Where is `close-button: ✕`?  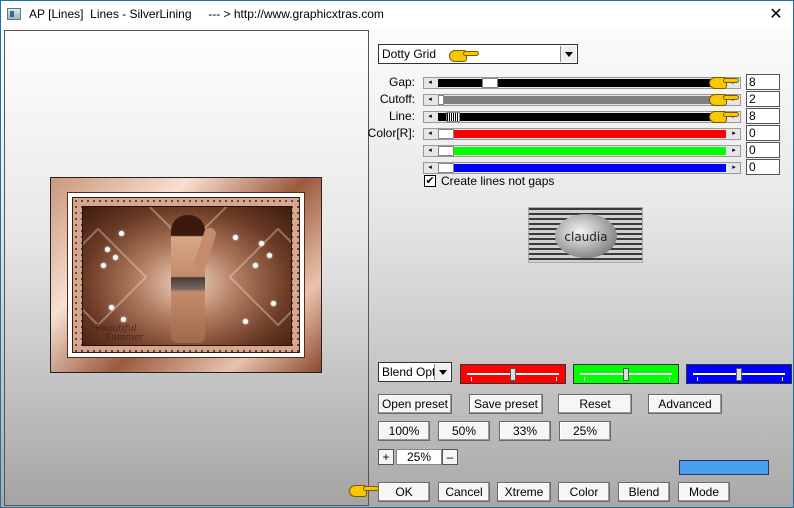
close-button: ✕ is located at coordinates (776, 14).